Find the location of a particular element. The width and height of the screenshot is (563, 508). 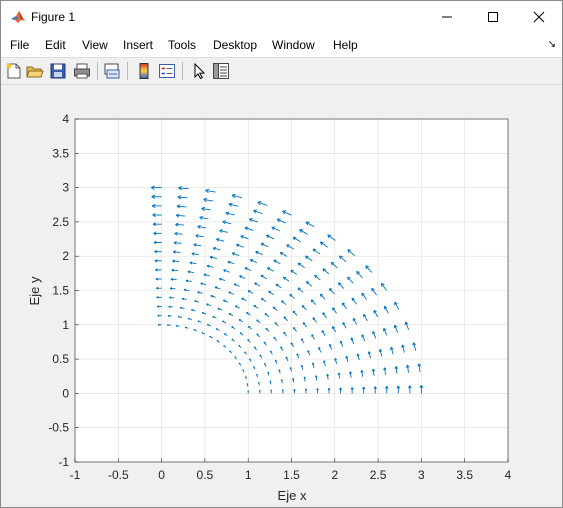

y-tick-label: -1 is located at coordinates (63, 462).